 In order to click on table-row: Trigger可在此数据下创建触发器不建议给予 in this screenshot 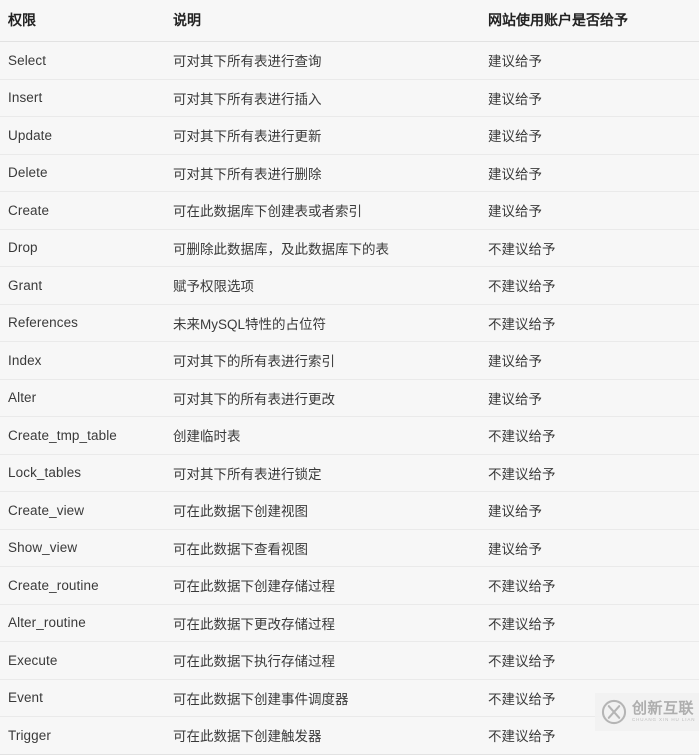, I will do `click(349, 736)`.